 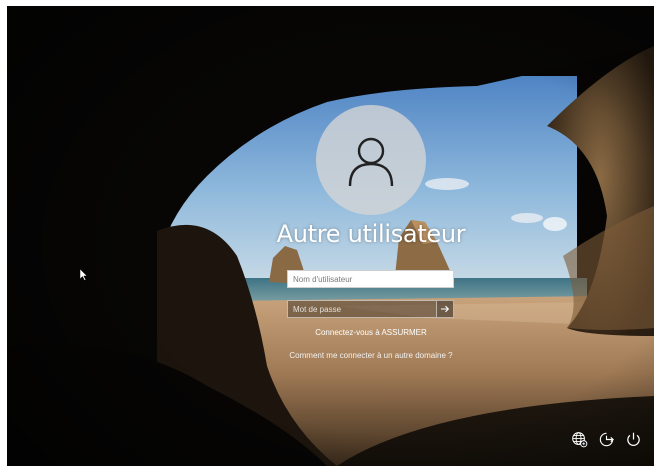 I want to click on submit-button, so click(x=445, y=309).